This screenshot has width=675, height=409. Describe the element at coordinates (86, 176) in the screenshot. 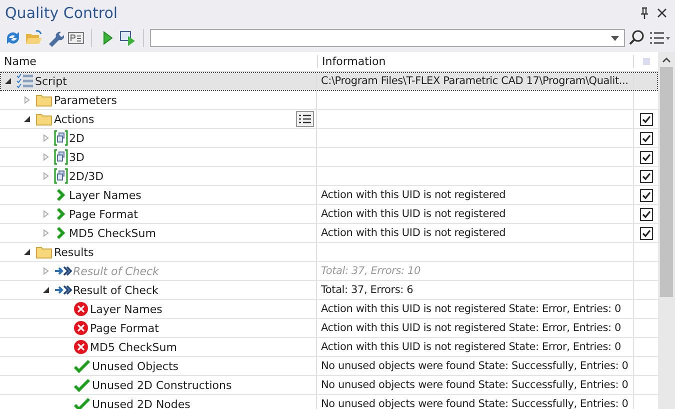

I see `tree-item-label: 2D/3D` at that location.